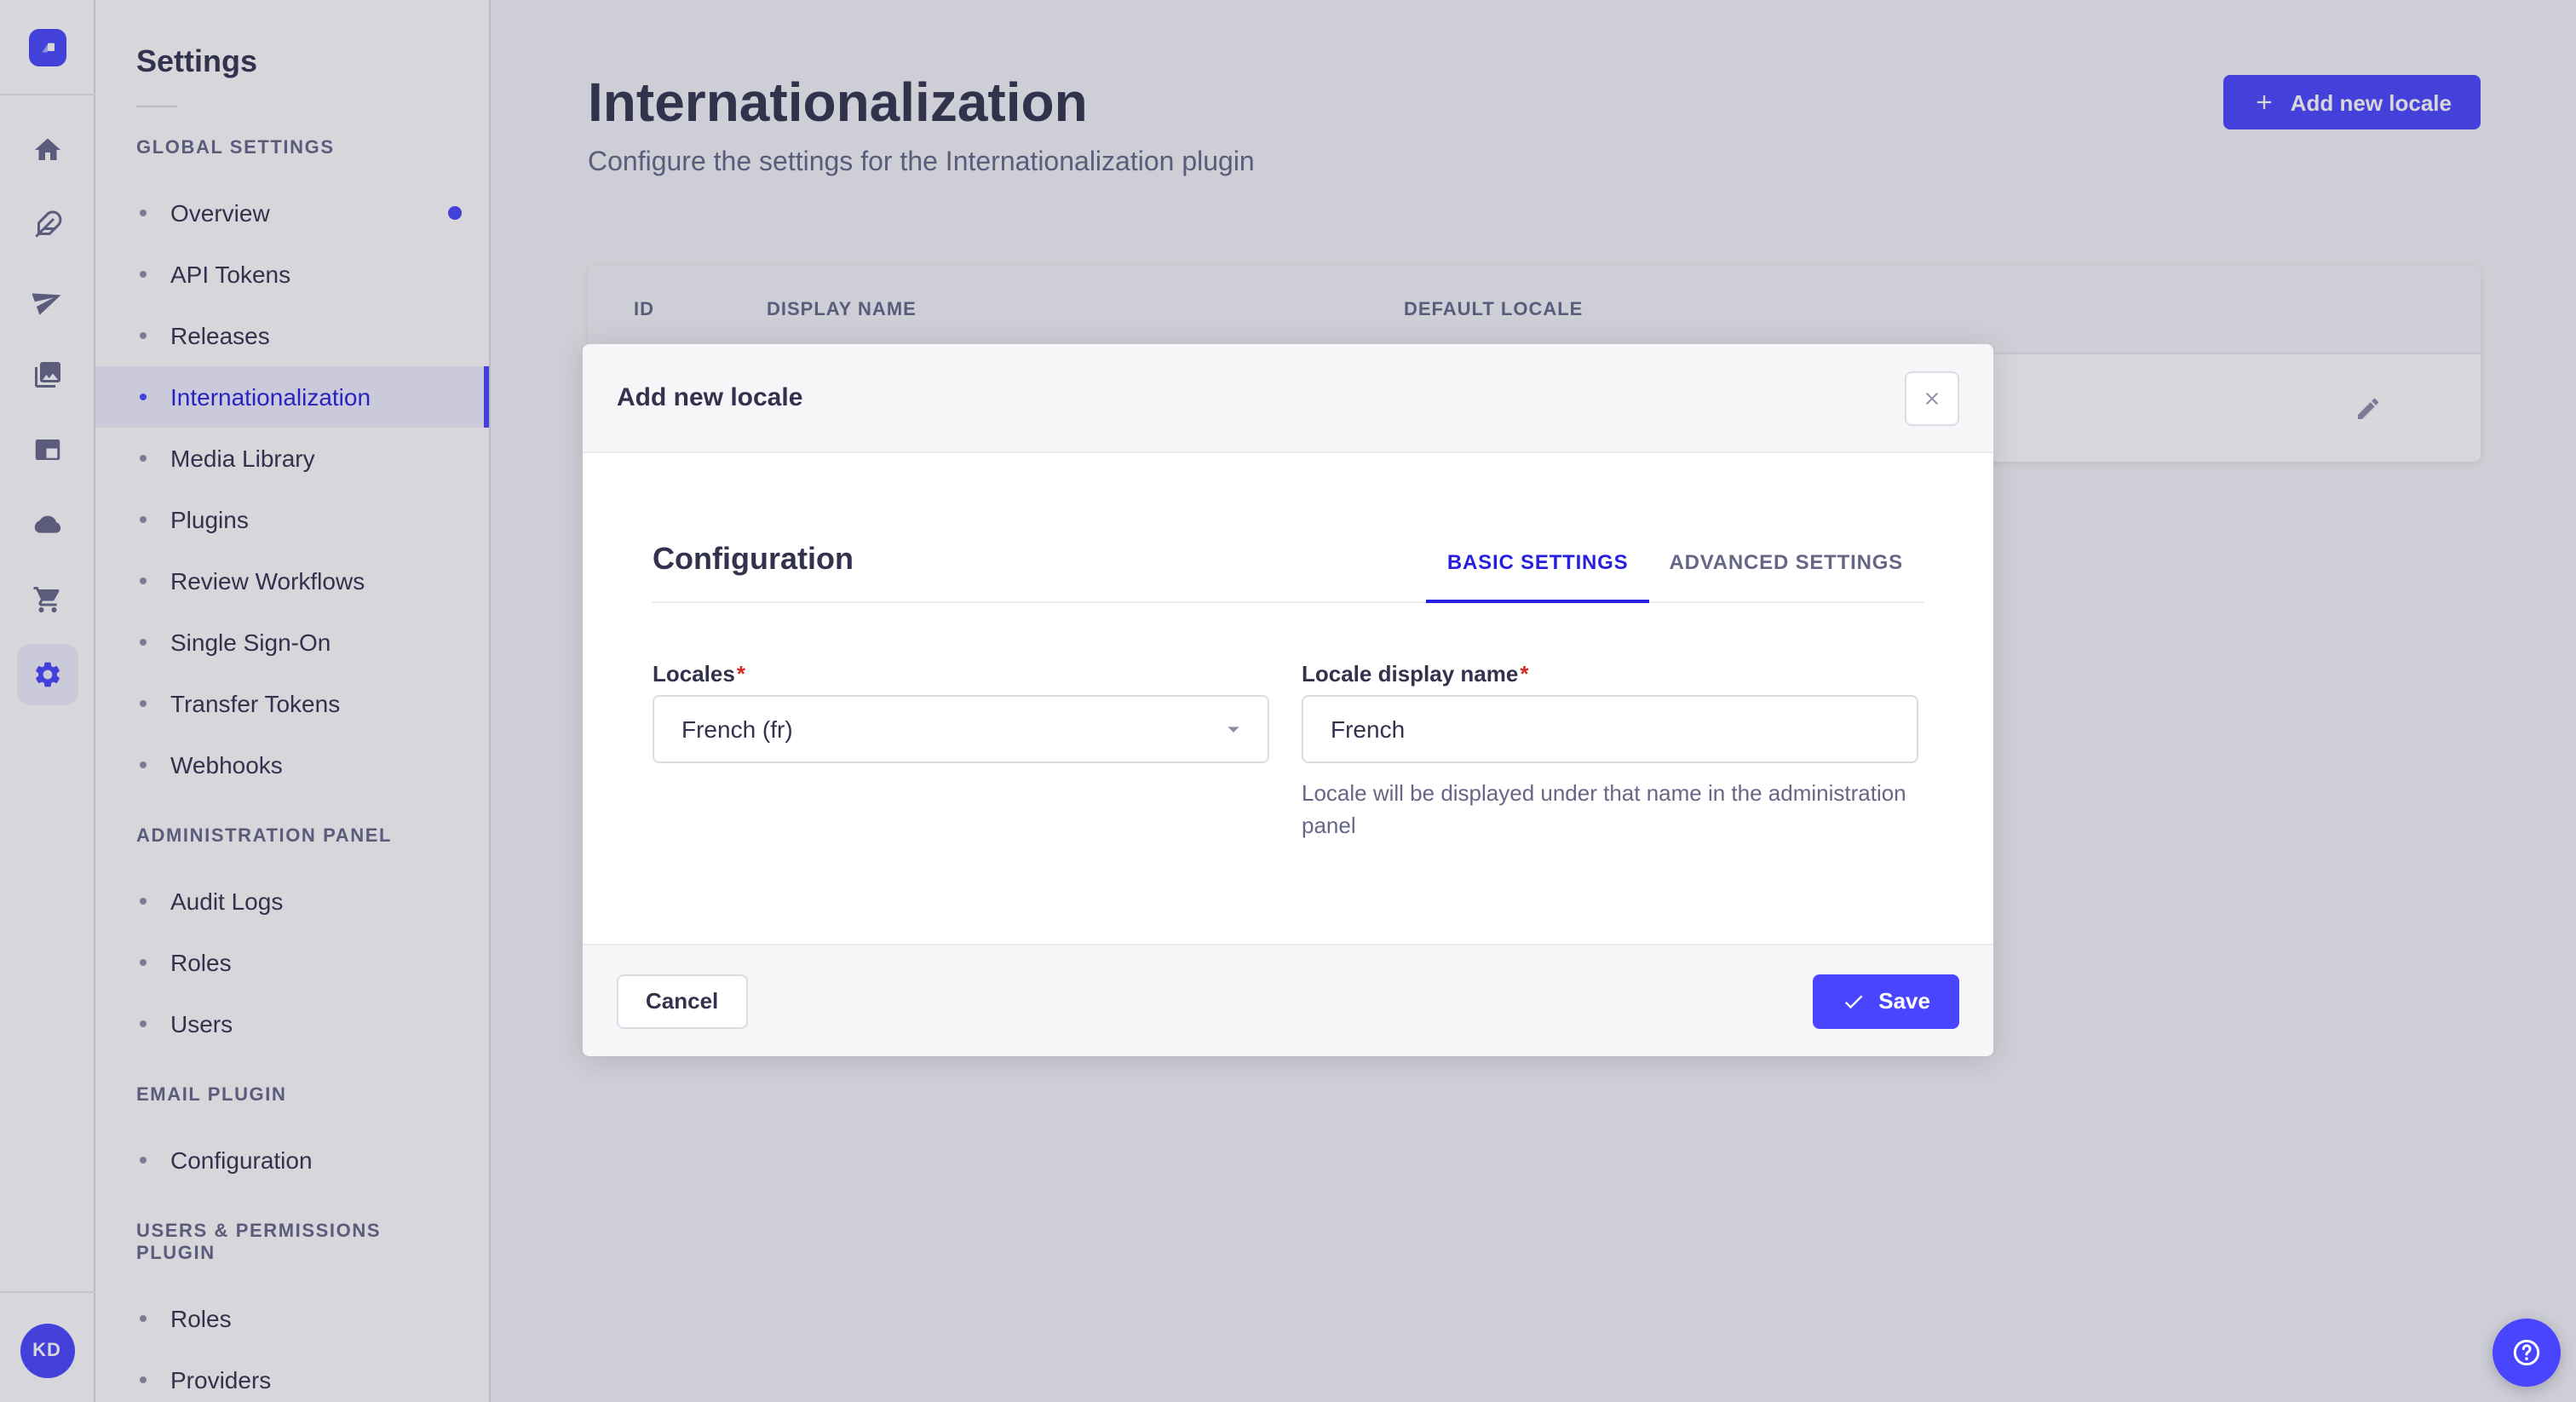  I want to click on locales-field: Locales * French (fr), so click(961, 751).